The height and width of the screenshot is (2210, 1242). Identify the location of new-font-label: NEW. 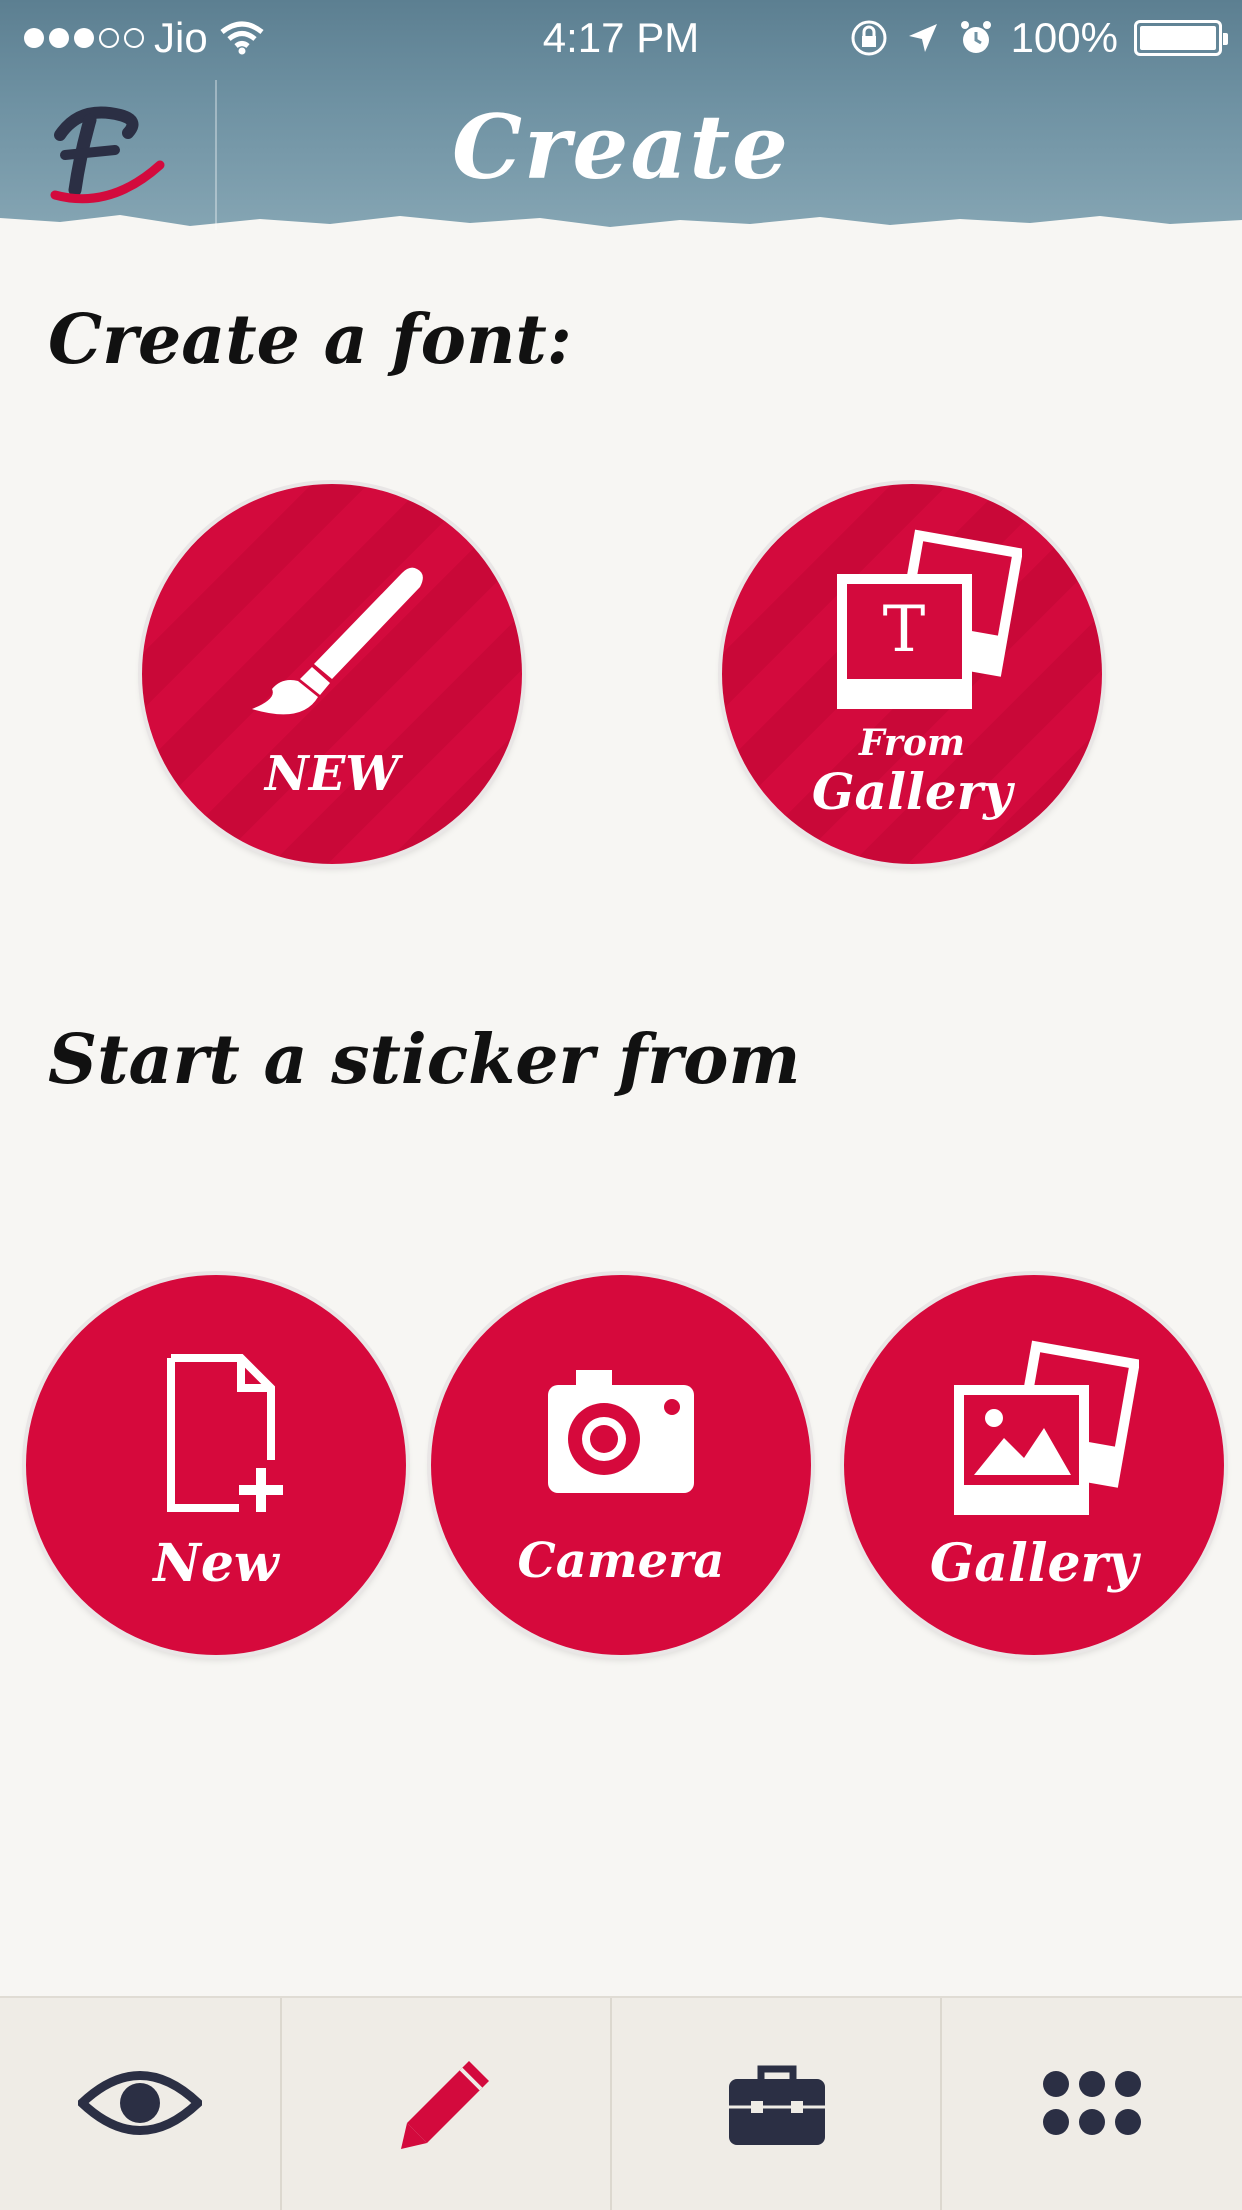
(332, 774).